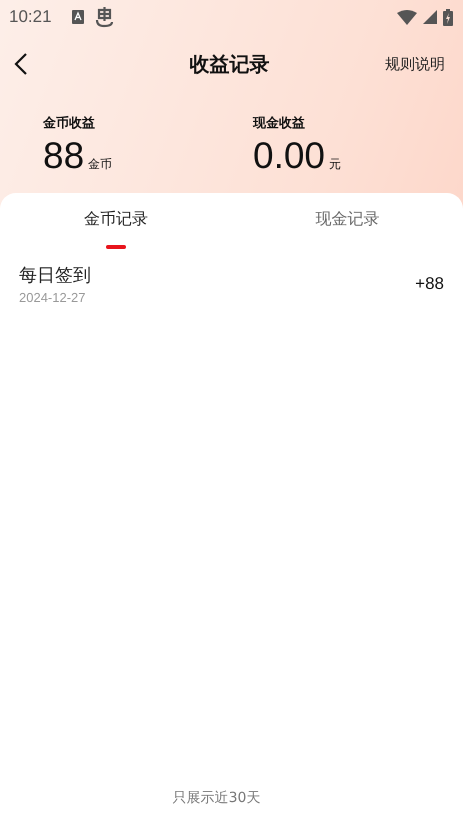  Describe the element at coordinates (347, 219) in the screenshot. I see `tab: 现金记录` at that location.